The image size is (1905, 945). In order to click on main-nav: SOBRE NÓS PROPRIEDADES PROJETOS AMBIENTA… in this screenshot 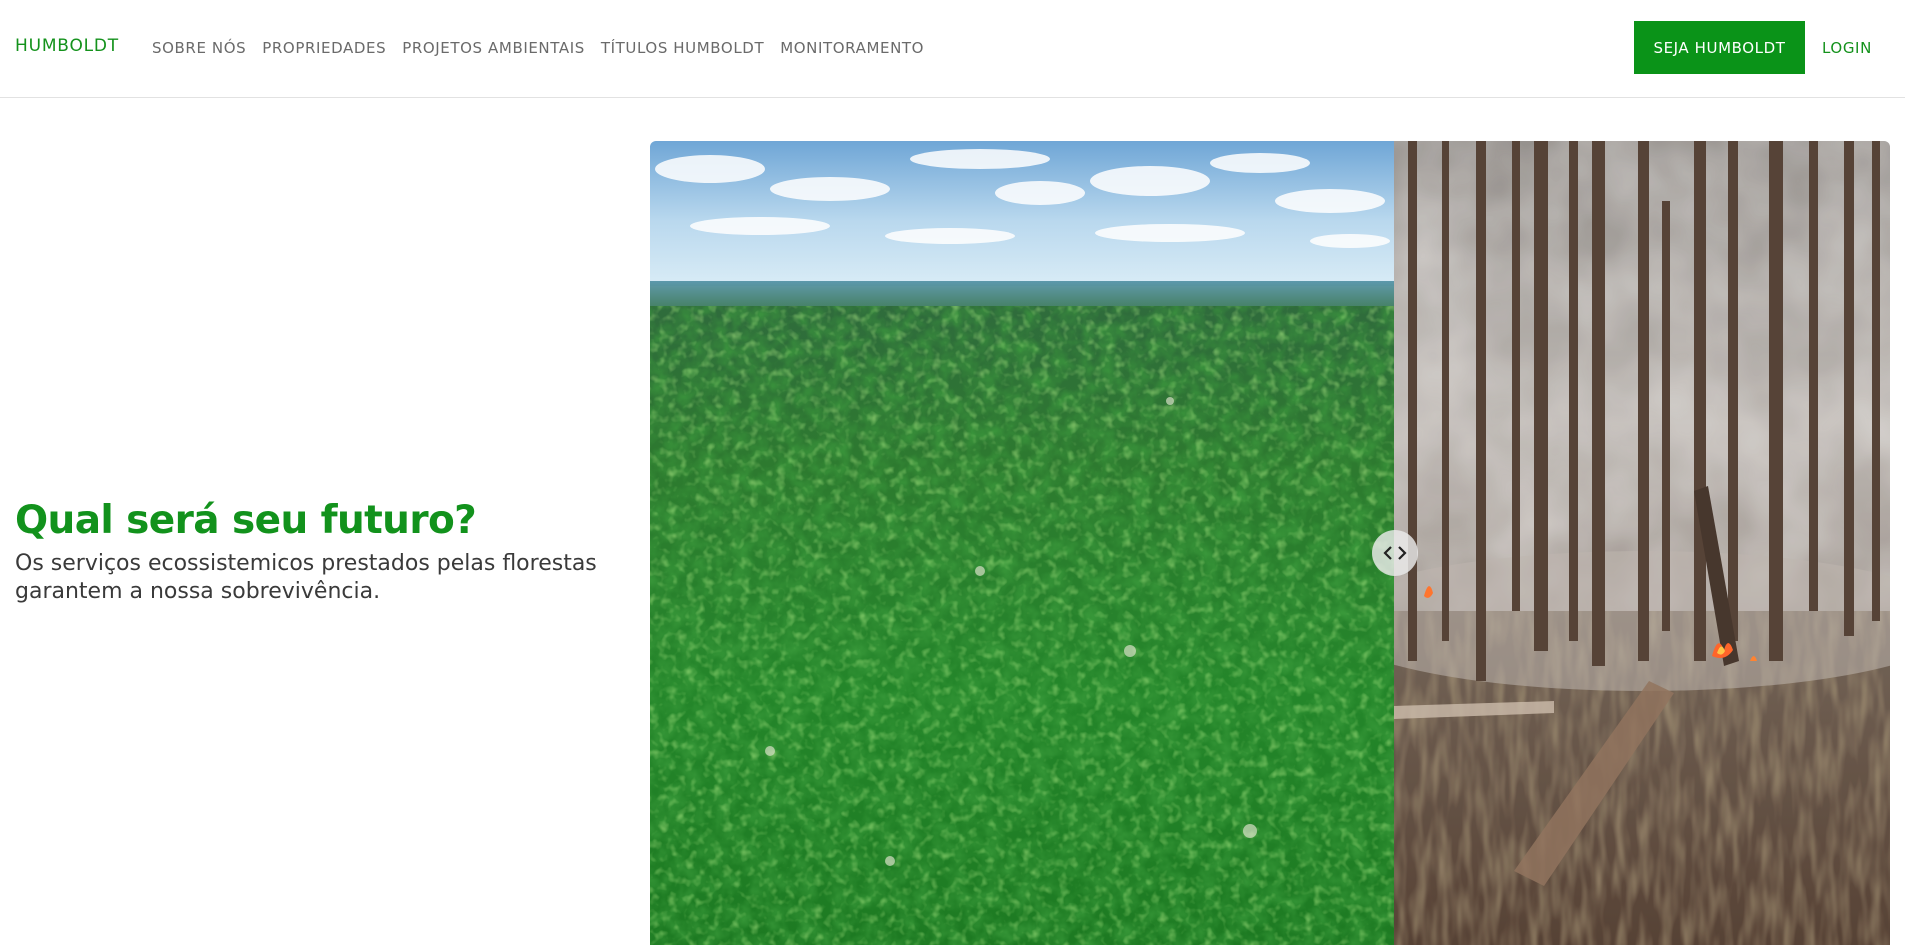, I will do `click(538, 48)`.